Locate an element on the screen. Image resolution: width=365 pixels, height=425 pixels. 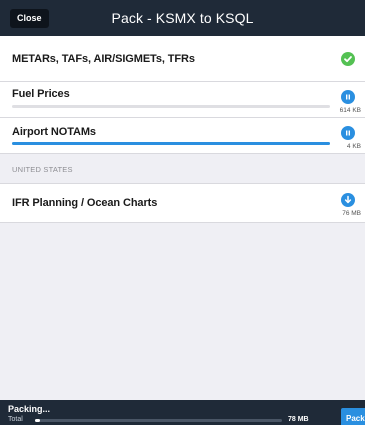
list-item-ifr-charts: IFR Planning / Ocean Charts 76 MB is located at coordinates (182, 203).